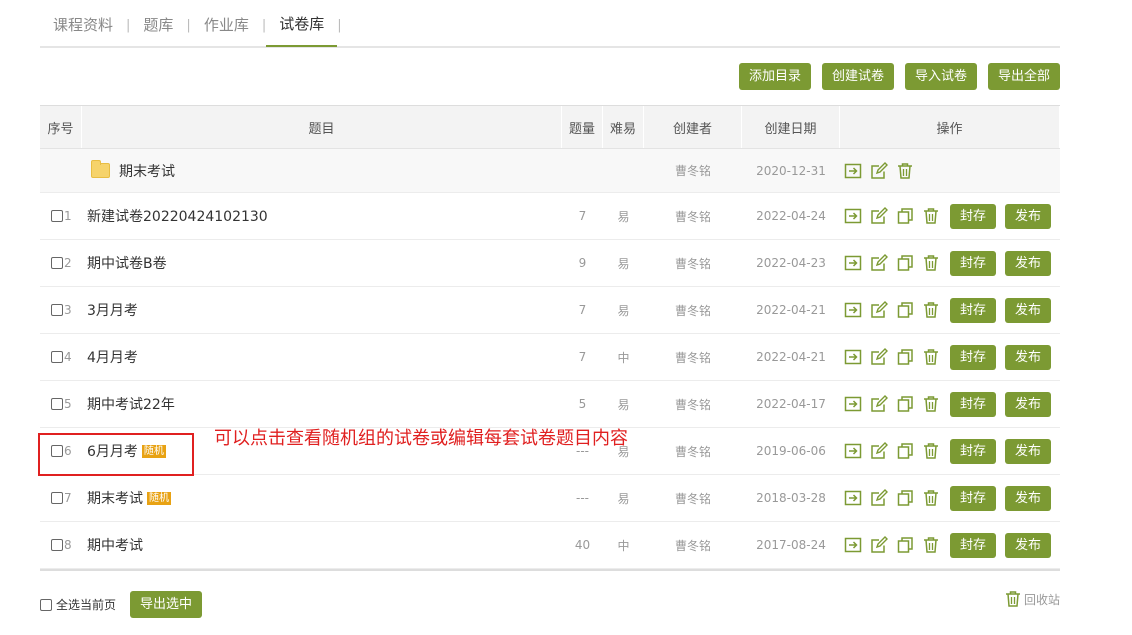  What do you see at coordinates (774, 76) in the screenshot?
I see `add-directory-button: 添加目录` at bounding box center [774, 76].